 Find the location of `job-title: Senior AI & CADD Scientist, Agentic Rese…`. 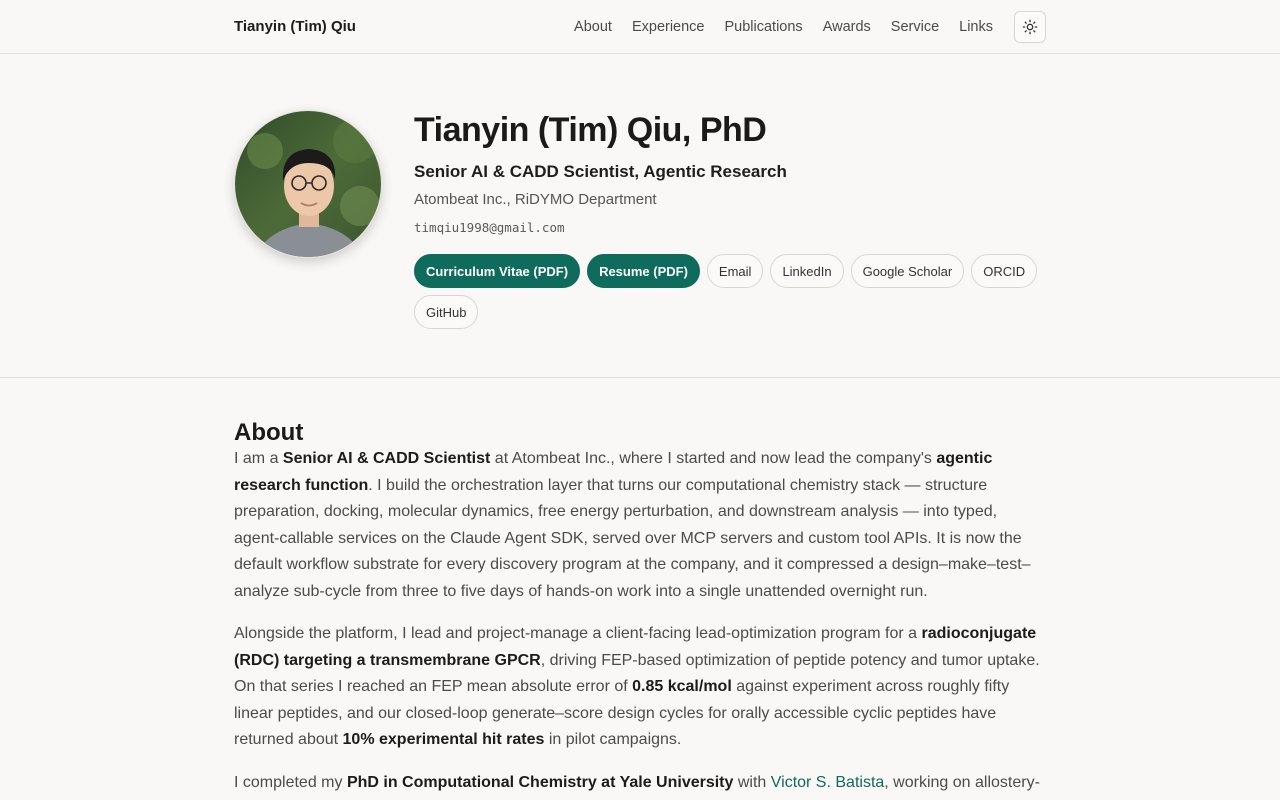

job-title: Senior AI & CADD Scientist, Agentic Rese… is located at coordinates (600, 171).